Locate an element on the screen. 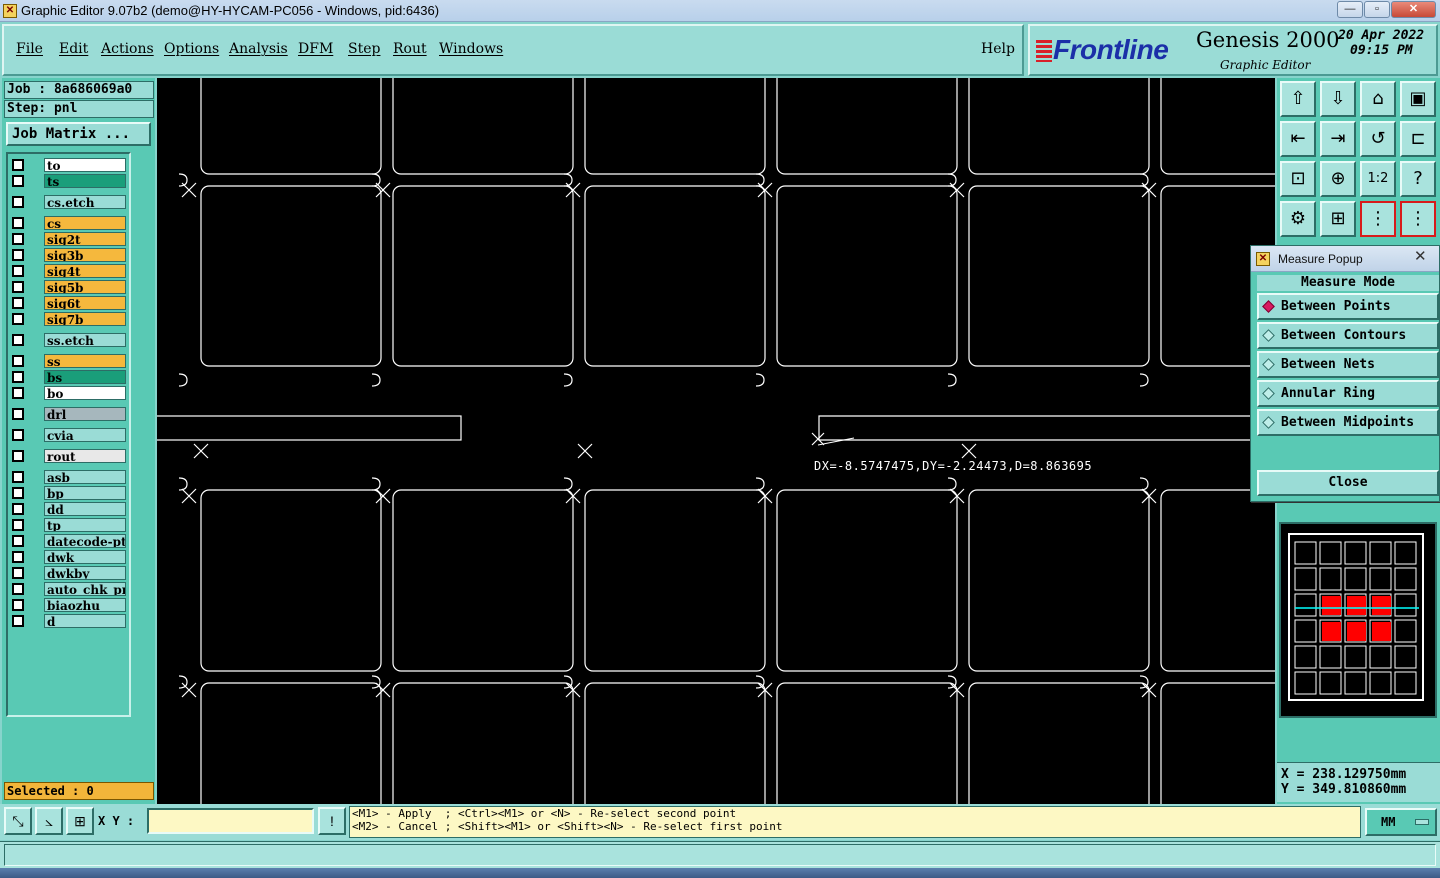 This screenshot has height=878, width=1440. layer-row: drl is located at coordinates (69, 414).